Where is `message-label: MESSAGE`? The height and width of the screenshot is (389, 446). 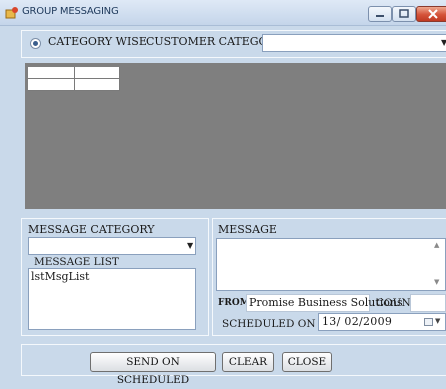 message-label: MESSAGE is located at coordinates (247, 229).